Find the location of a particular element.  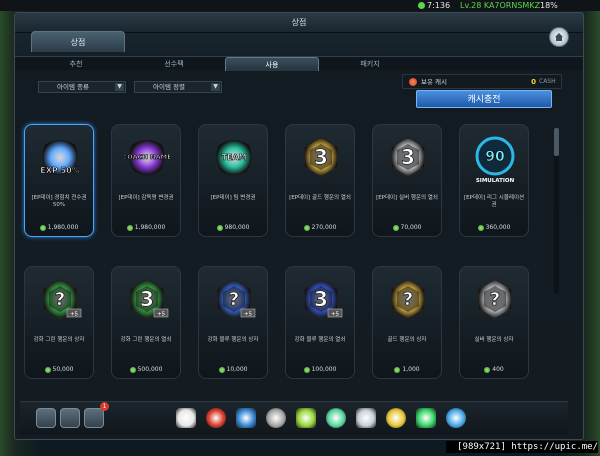

stats-icon is located at coordinates (426, 418).